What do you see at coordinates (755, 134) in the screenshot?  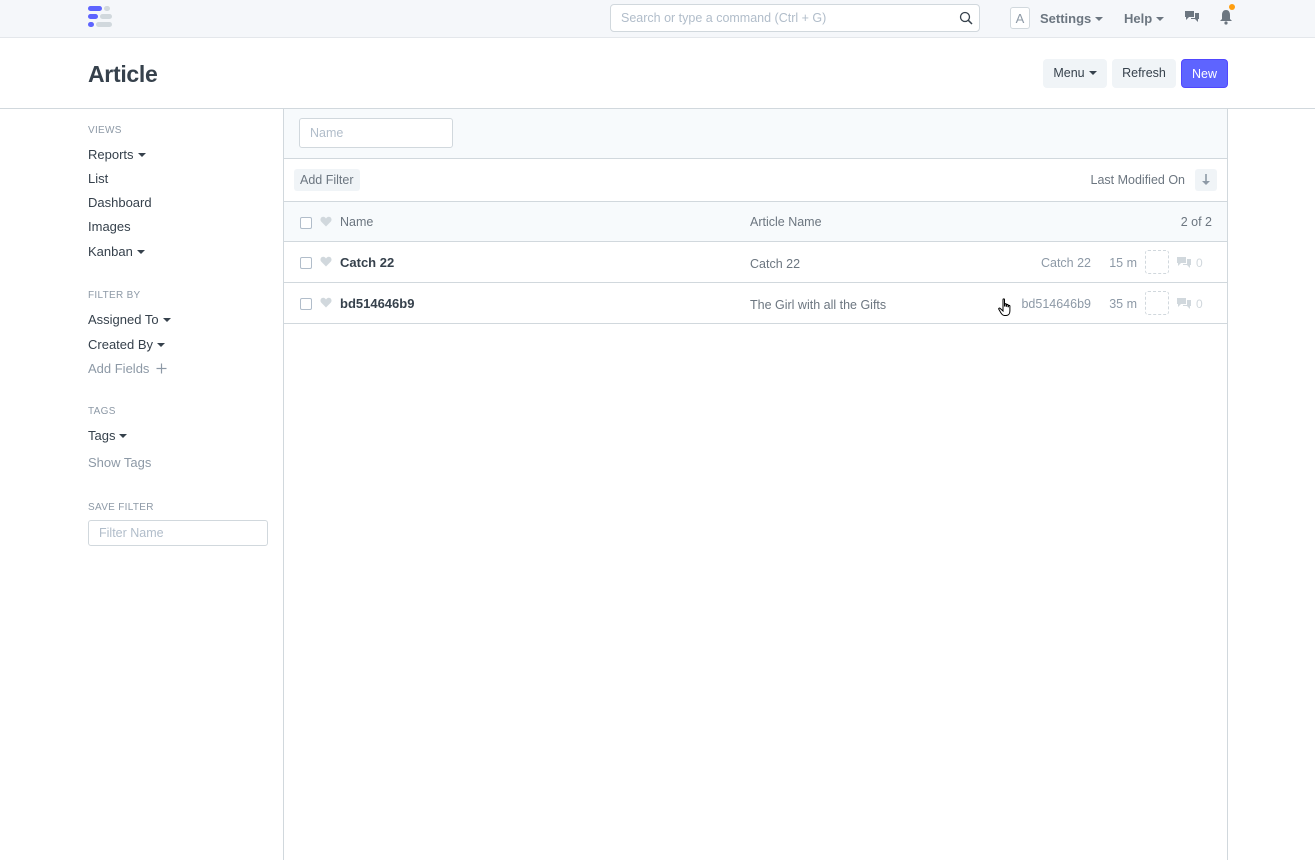 I see `standard-filter-area` at bounding box center [755, 134].